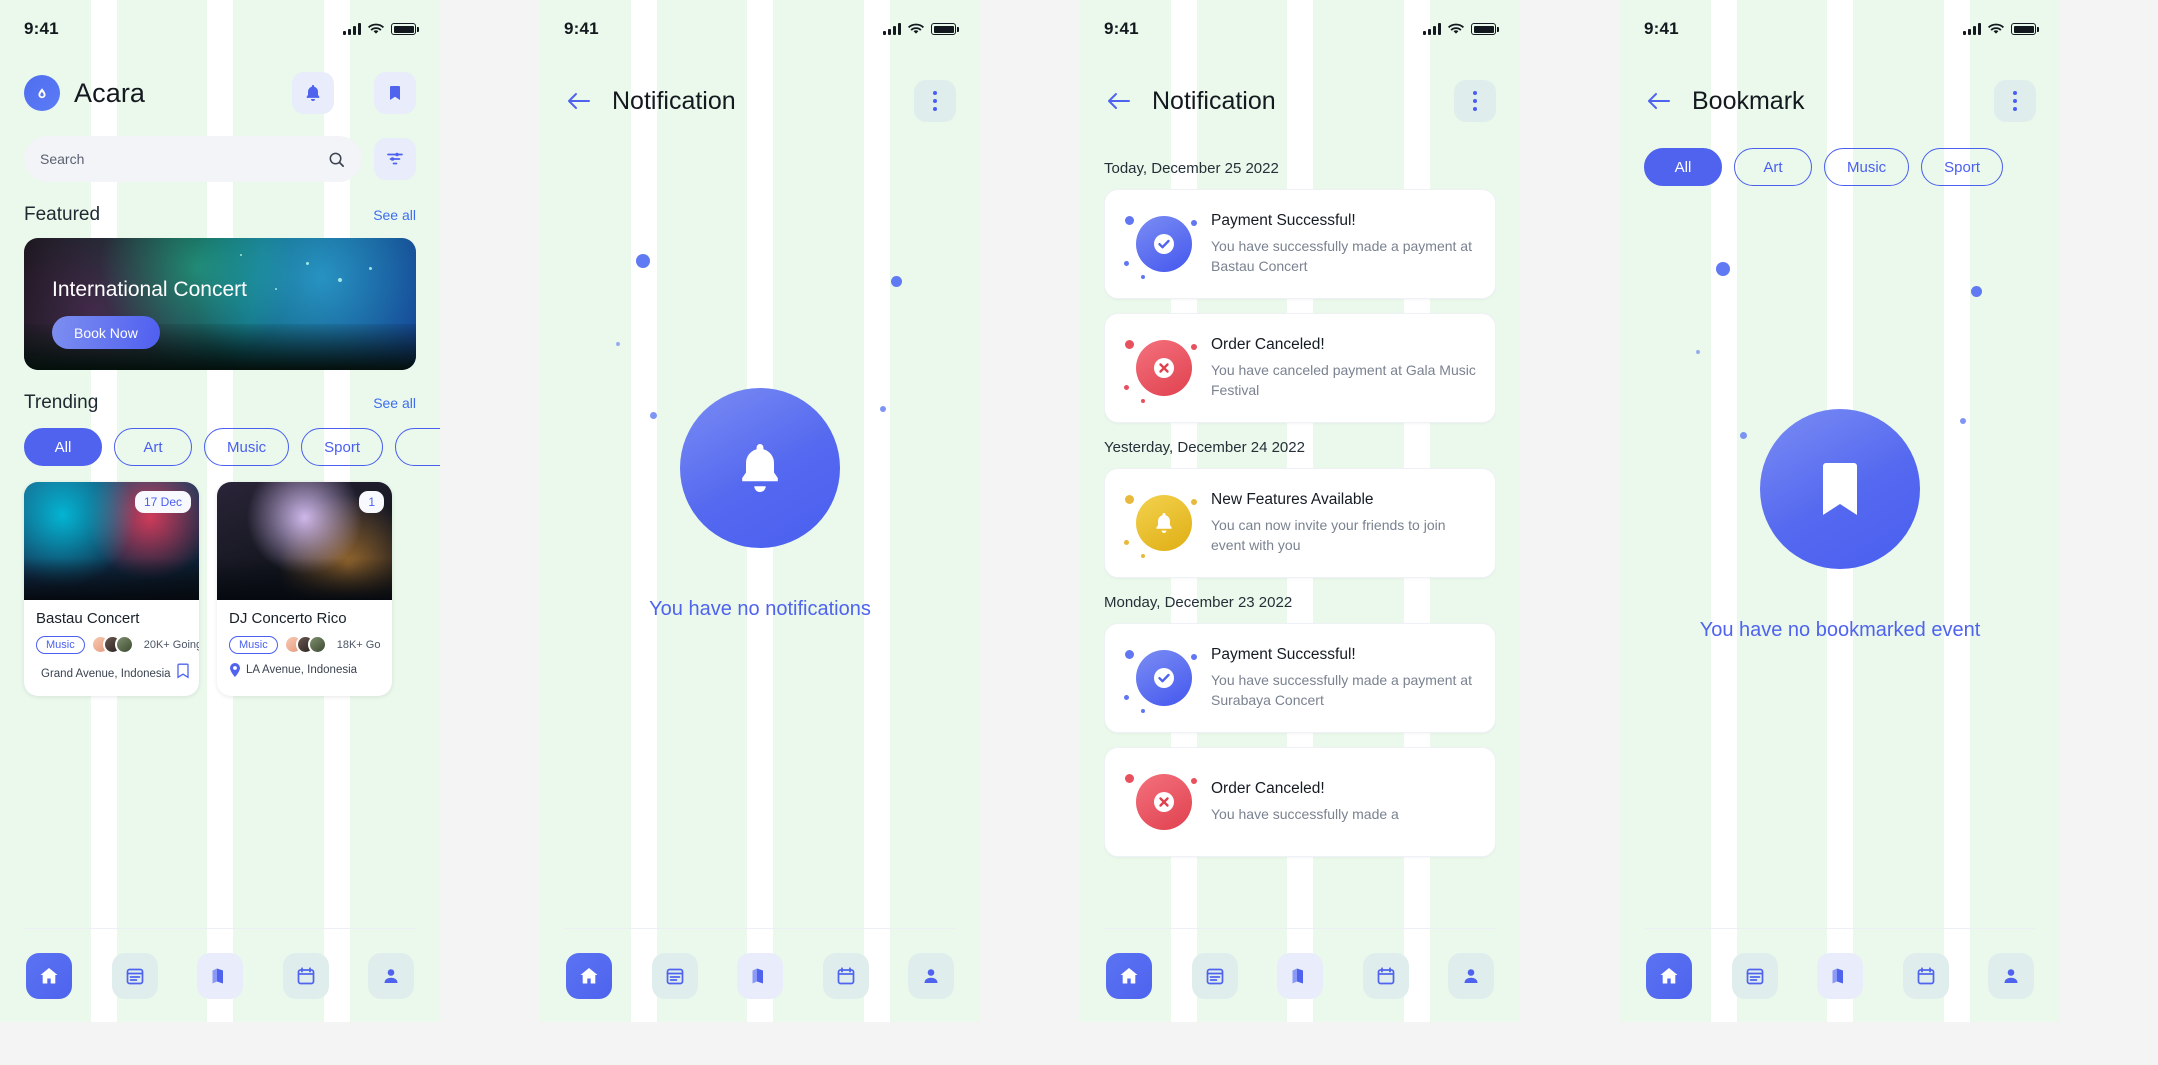  I want to click on banner-title: International Concert, so click(149, 289).